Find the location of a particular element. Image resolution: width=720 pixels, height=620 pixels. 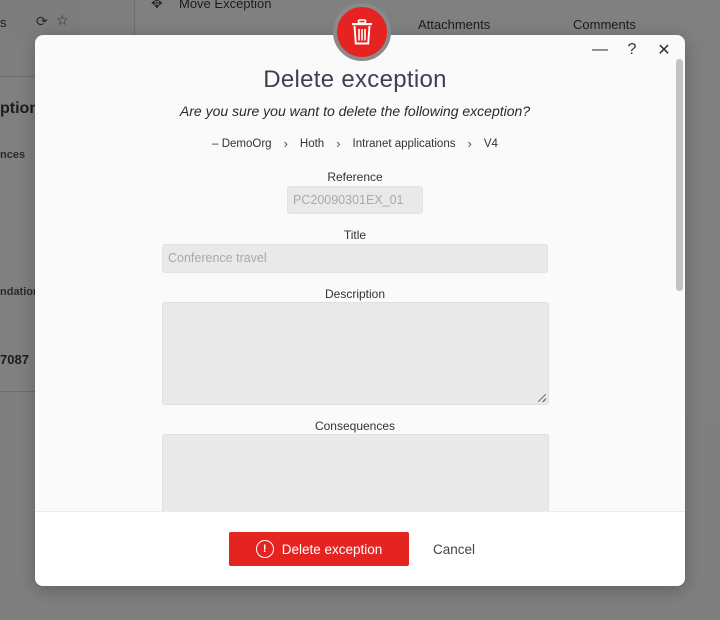

consequences-field is located at coordinates (355, 473).